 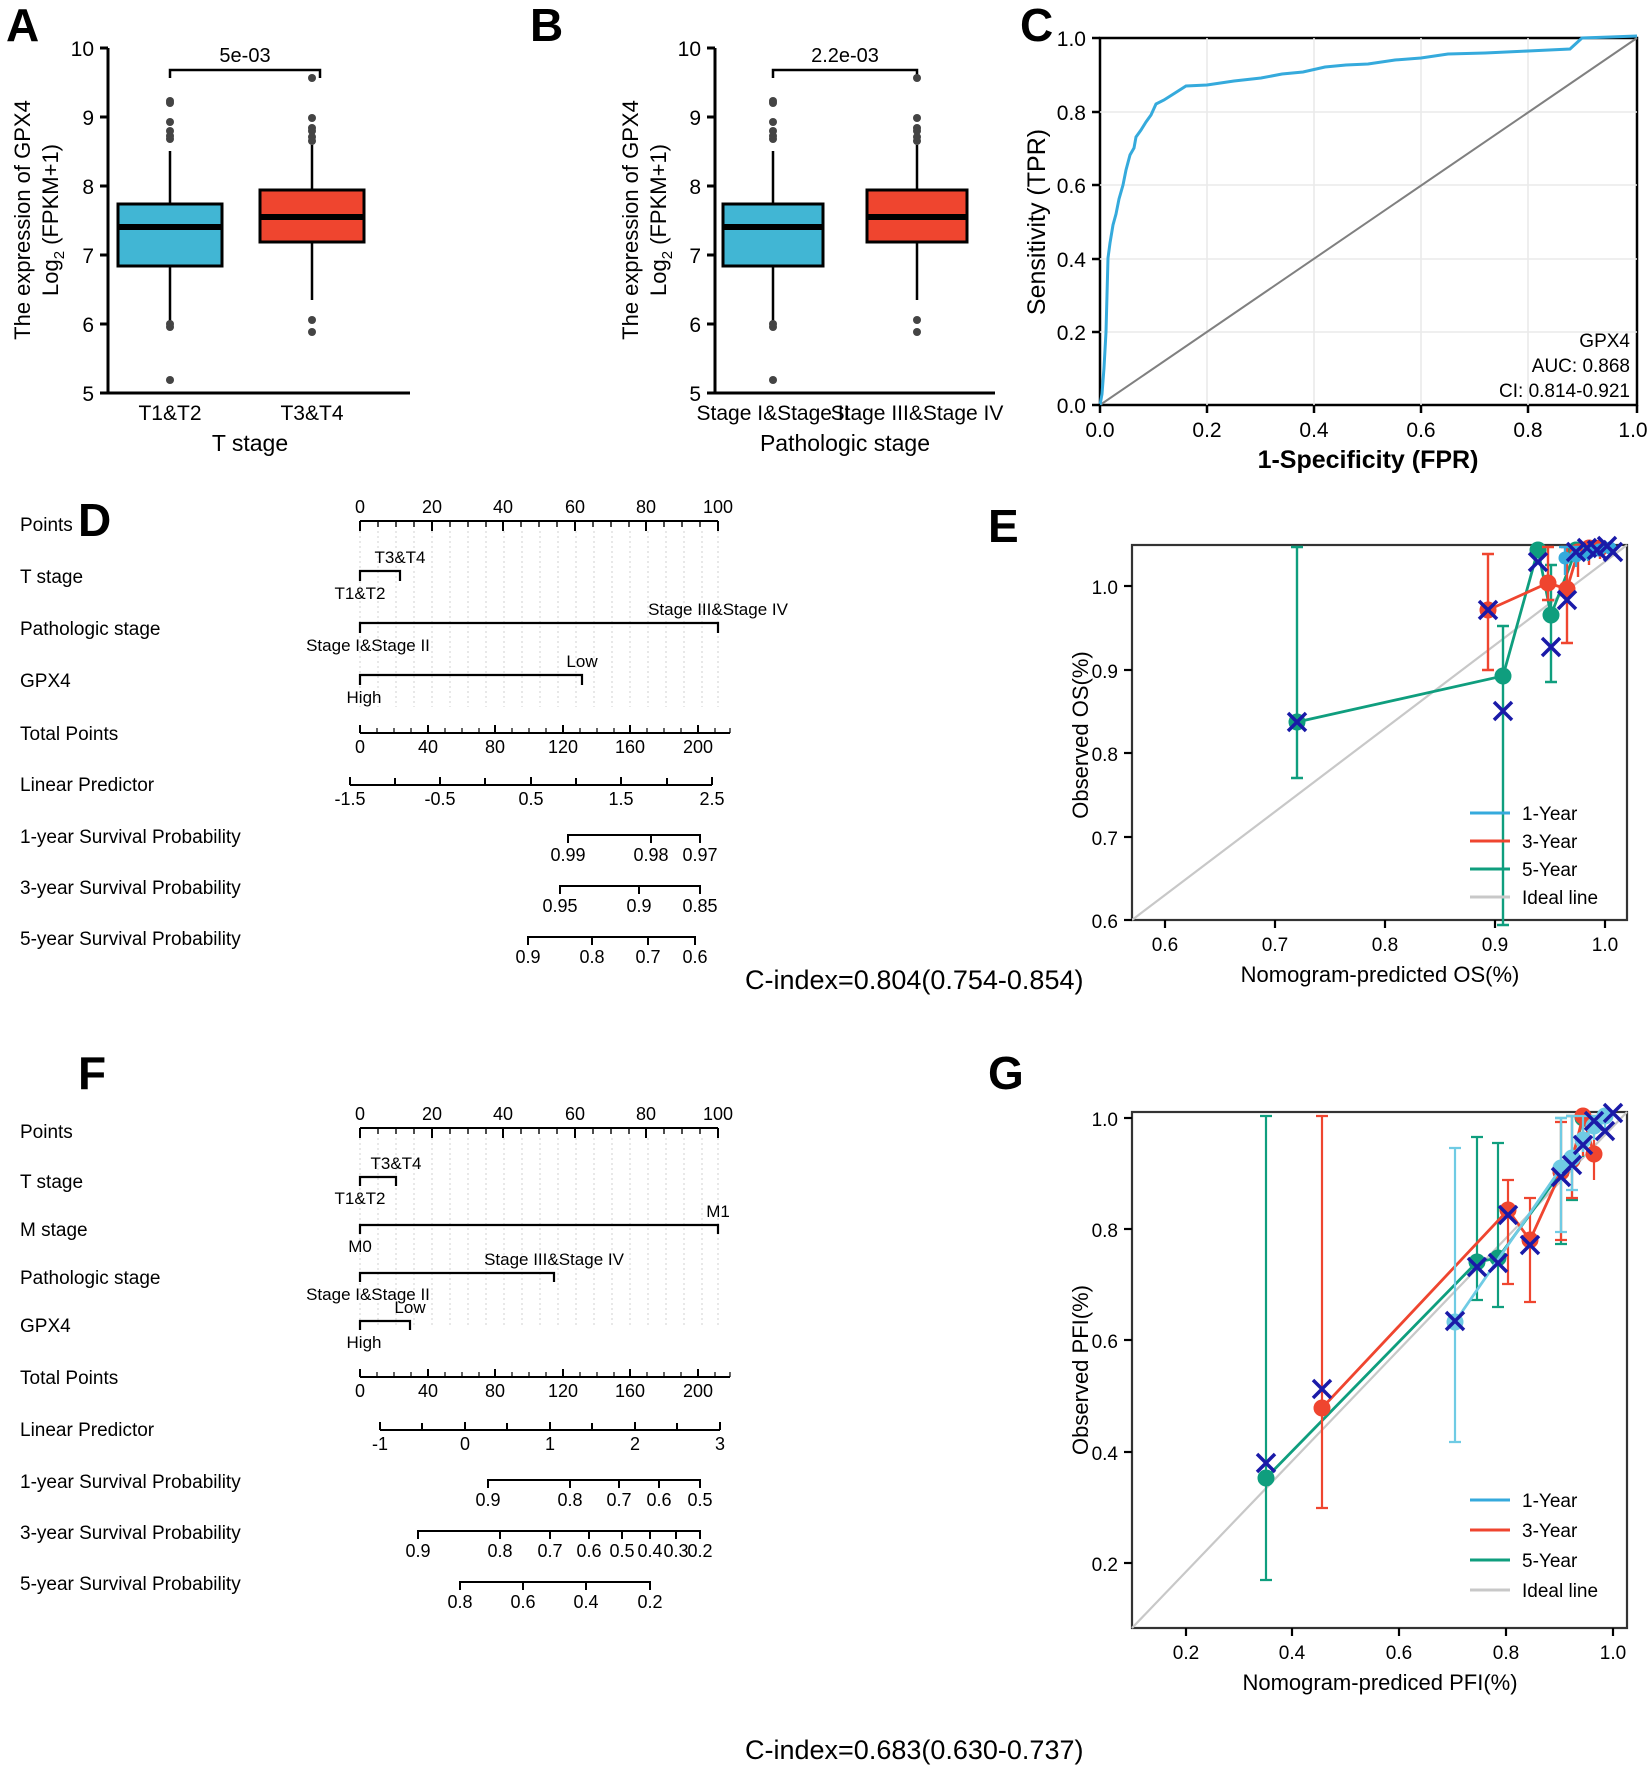 I want to click on panel-d-row-label-total: Total Points, so click(x=69, y=734).